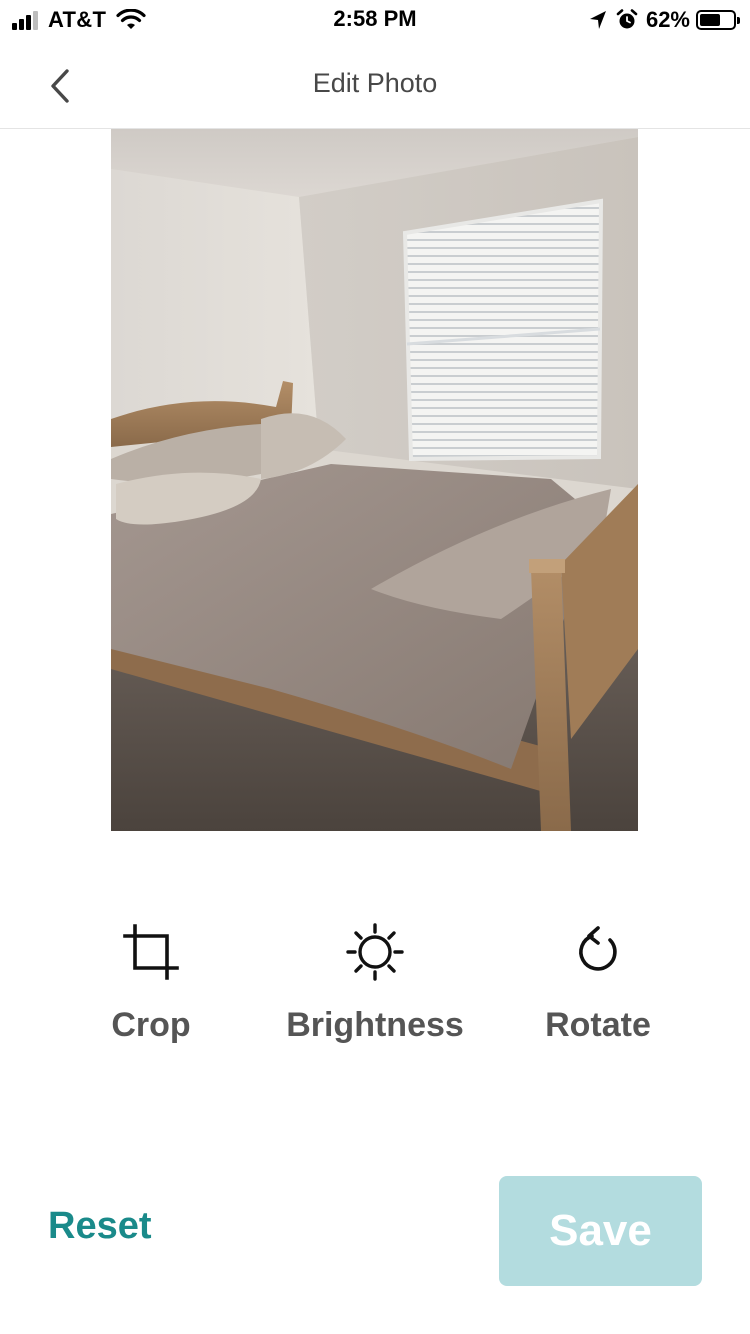 This screenshot has height=1334, width=750. Describe the element at coordinates (375, 952) in the screenshot. I see `sun-icon` at that location.